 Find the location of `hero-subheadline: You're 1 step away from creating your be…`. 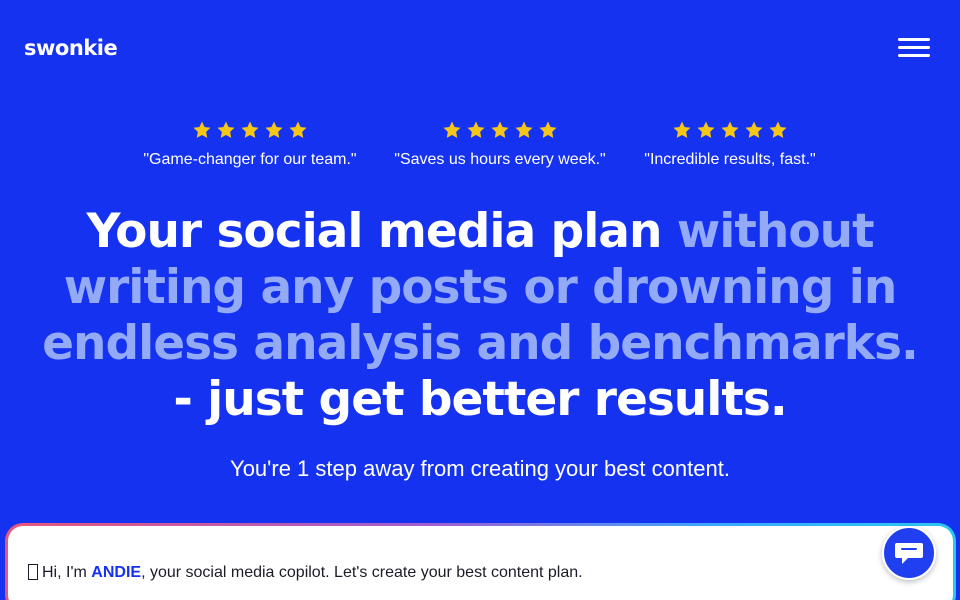

hero-subheadline: You're 1 step away from creating your be… is located at coordinates (480, 468).